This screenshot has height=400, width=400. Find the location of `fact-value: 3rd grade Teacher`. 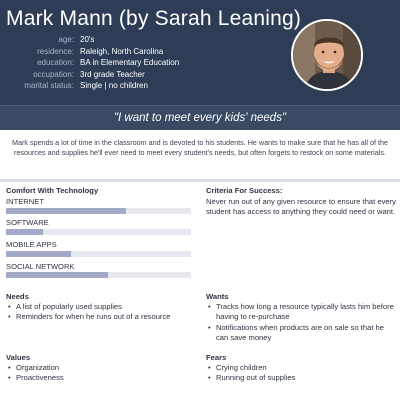

fact-value: 3rd grade Teacher is located at coordinates (112, 74).